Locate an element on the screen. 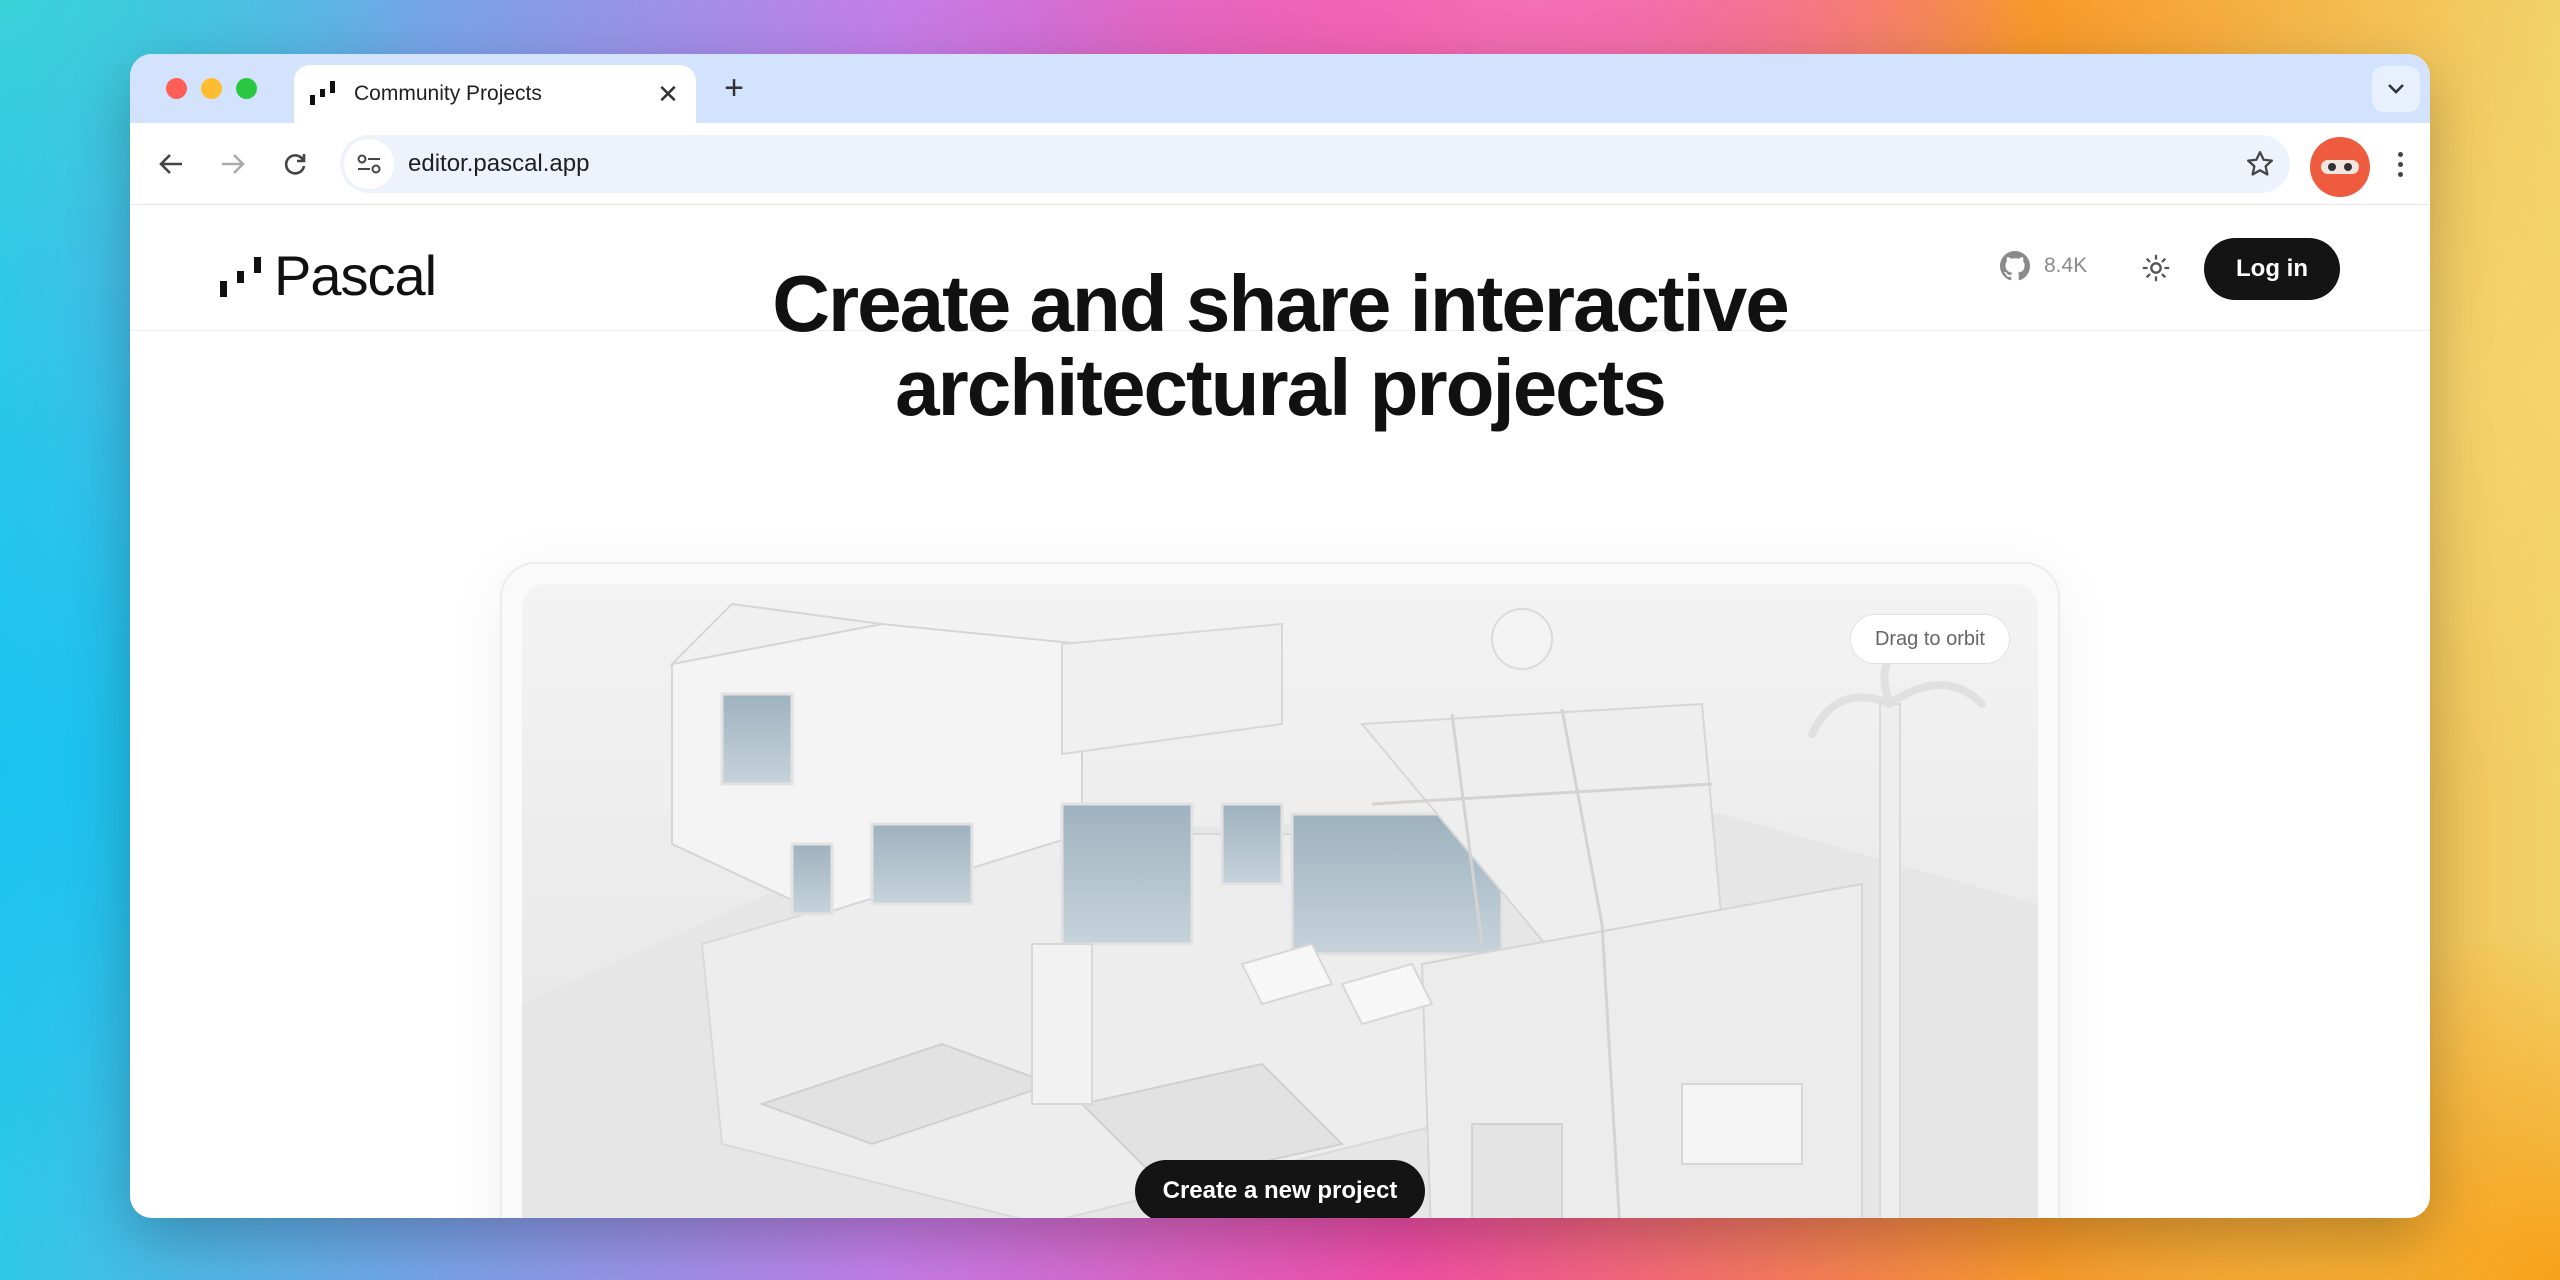 This screenshot has width=2560, height=1280. site-info-icon is located at coordinates (369, 164).